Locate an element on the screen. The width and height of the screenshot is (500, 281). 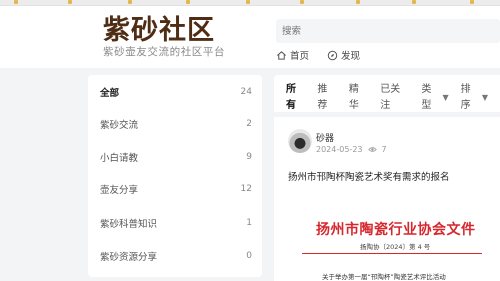
document-number: 扬陶协〔2024〕第 4 号 is located at coordinates (395, 247).